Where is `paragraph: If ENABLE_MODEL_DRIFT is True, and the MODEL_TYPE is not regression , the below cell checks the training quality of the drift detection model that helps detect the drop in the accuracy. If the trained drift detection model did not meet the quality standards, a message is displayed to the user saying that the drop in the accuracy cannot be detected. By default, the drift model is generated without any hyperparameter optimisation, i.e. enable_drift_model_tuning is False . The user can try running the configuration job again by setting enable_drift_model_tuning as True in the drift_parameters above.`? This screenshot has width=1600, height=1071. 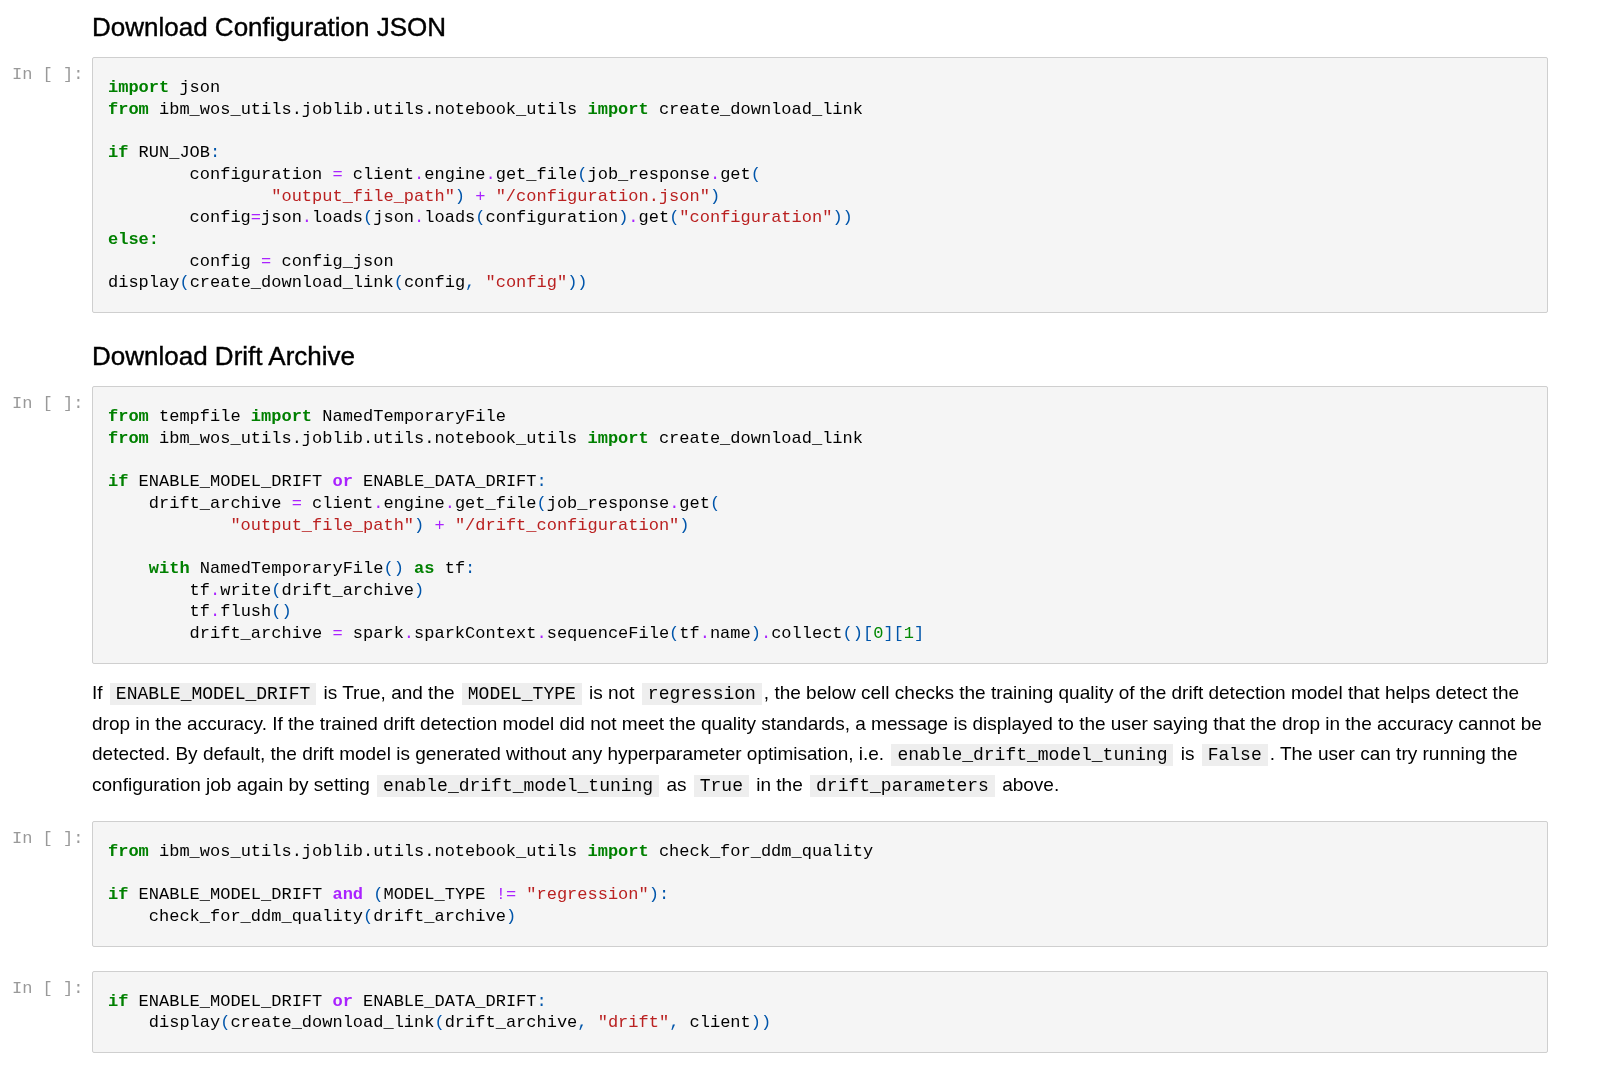 paragraph: If ENABLE_MODEL_DRIFT is True, and the MODEL_TYPE is not regression , the below cell checks the training quality of the drift detection model that helps detect the drop in the accuracy. If the trained drift detection model did not meet the quality standards, a message is displayed to the user saying that the drop in the accuracy cannot be detected. By default, the drift model is generated without any hyperparameter optimisation, i.e. enable_drift_model_tuning is False . The user can try running the configuration job again by setting enable_drift_model_tuning as True in the drift_parameters above. is located at coordinates (817, 739).